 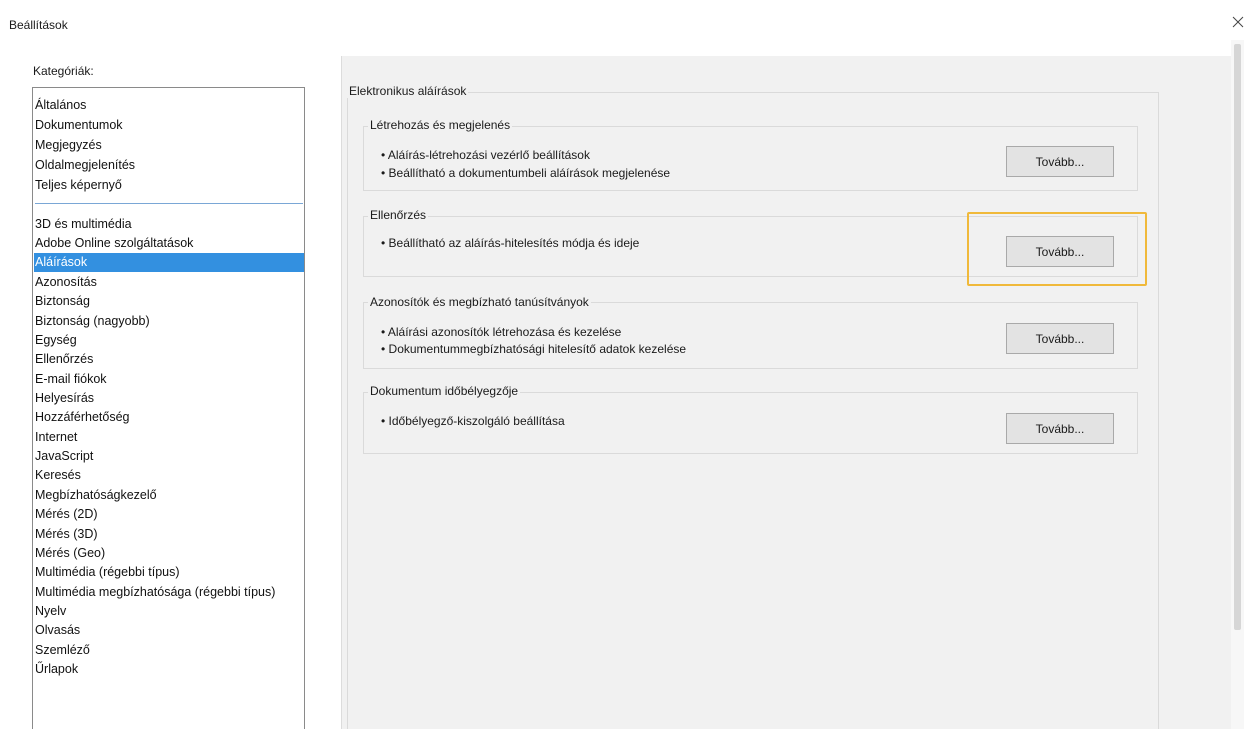 What do you see at coordinates (1057, 249) in the screenshot?
I see `highlight-frame` at bounding box center [1057, 249].